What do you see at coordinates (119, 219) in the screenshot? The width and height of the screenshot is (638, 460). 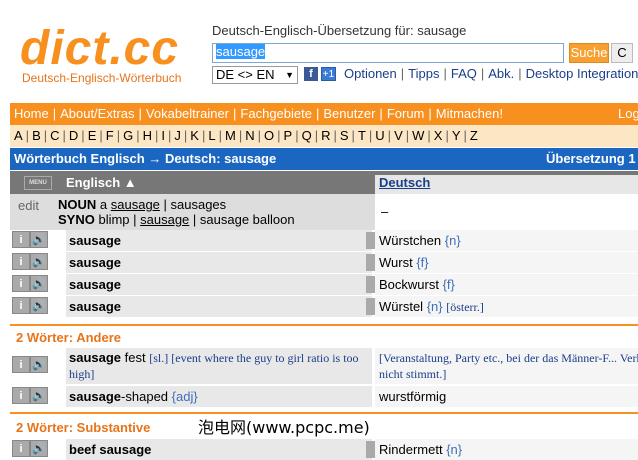 I see `syno-pre: blimp |` at bounding box center [119, 219].